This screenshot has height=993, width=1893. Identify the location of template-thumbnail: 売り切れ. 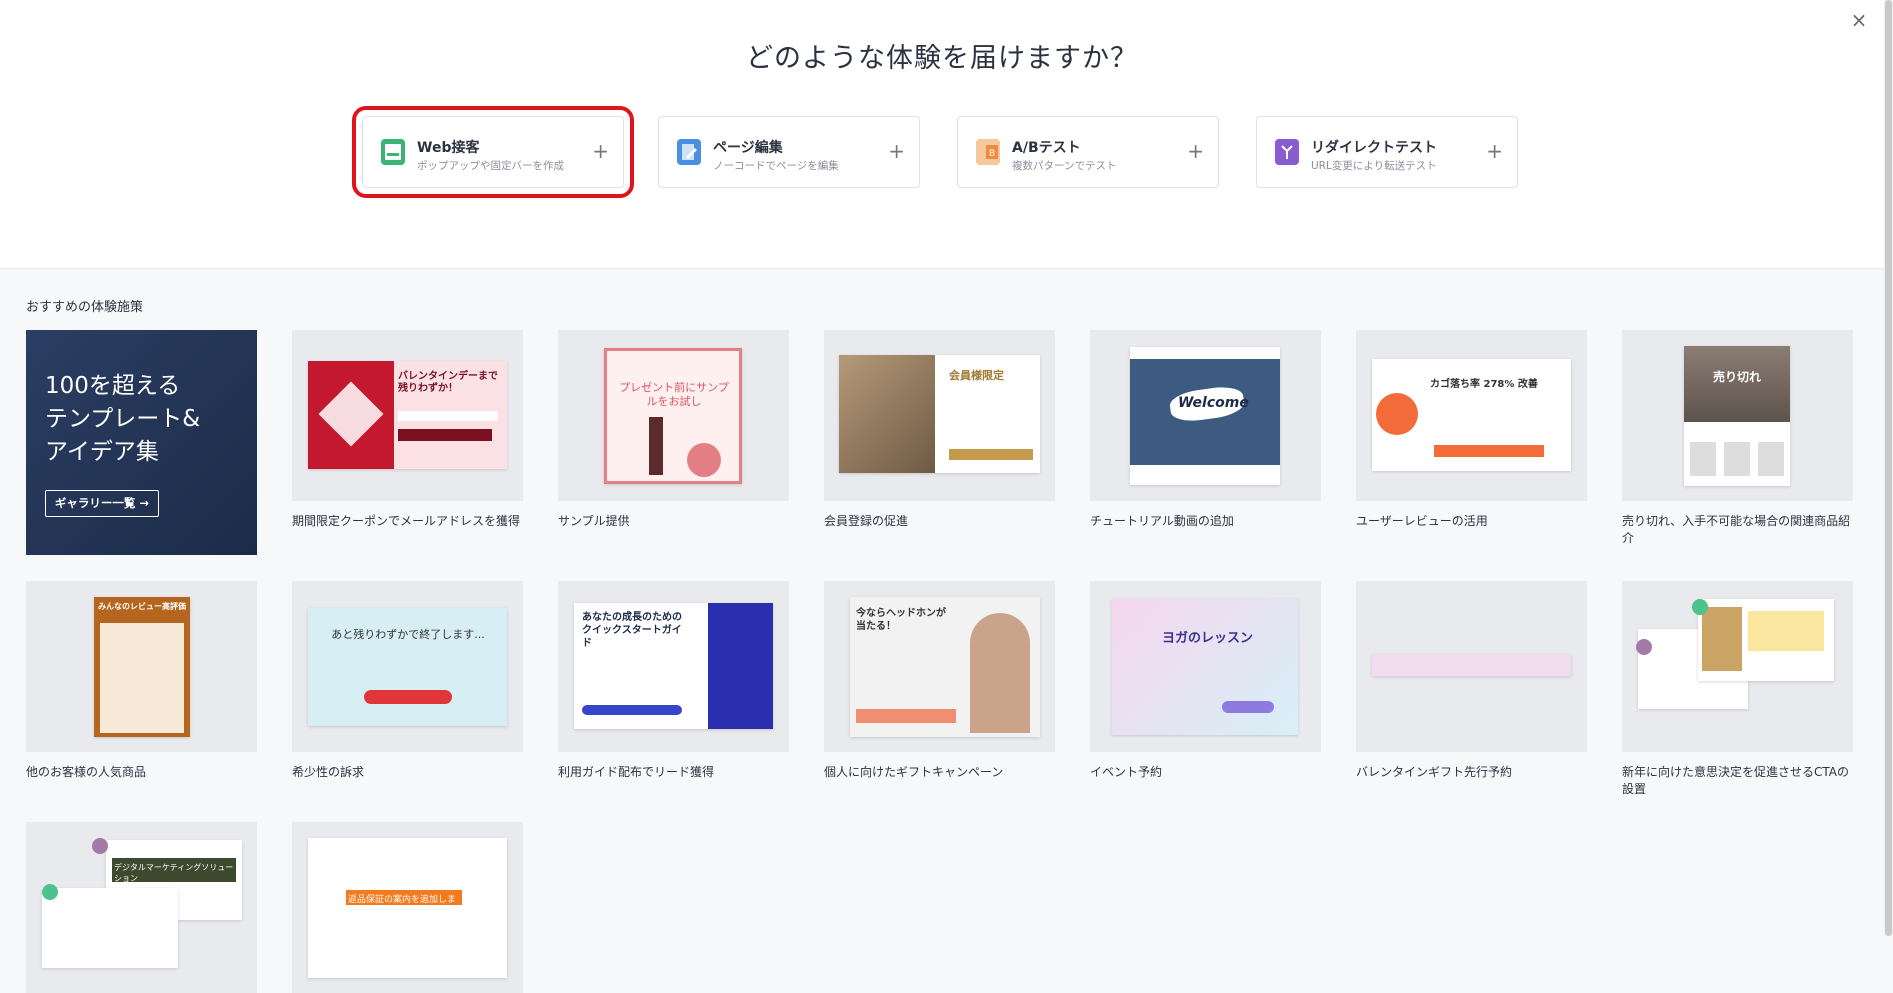
(1737, 415).